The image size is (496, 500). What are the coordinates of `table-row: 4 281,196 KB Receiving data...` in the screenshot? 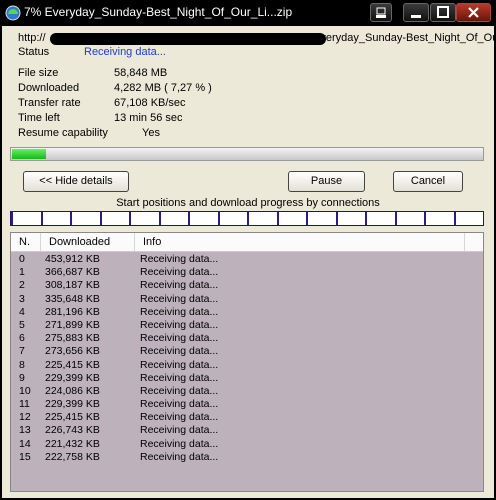 It's located at (247, 312).